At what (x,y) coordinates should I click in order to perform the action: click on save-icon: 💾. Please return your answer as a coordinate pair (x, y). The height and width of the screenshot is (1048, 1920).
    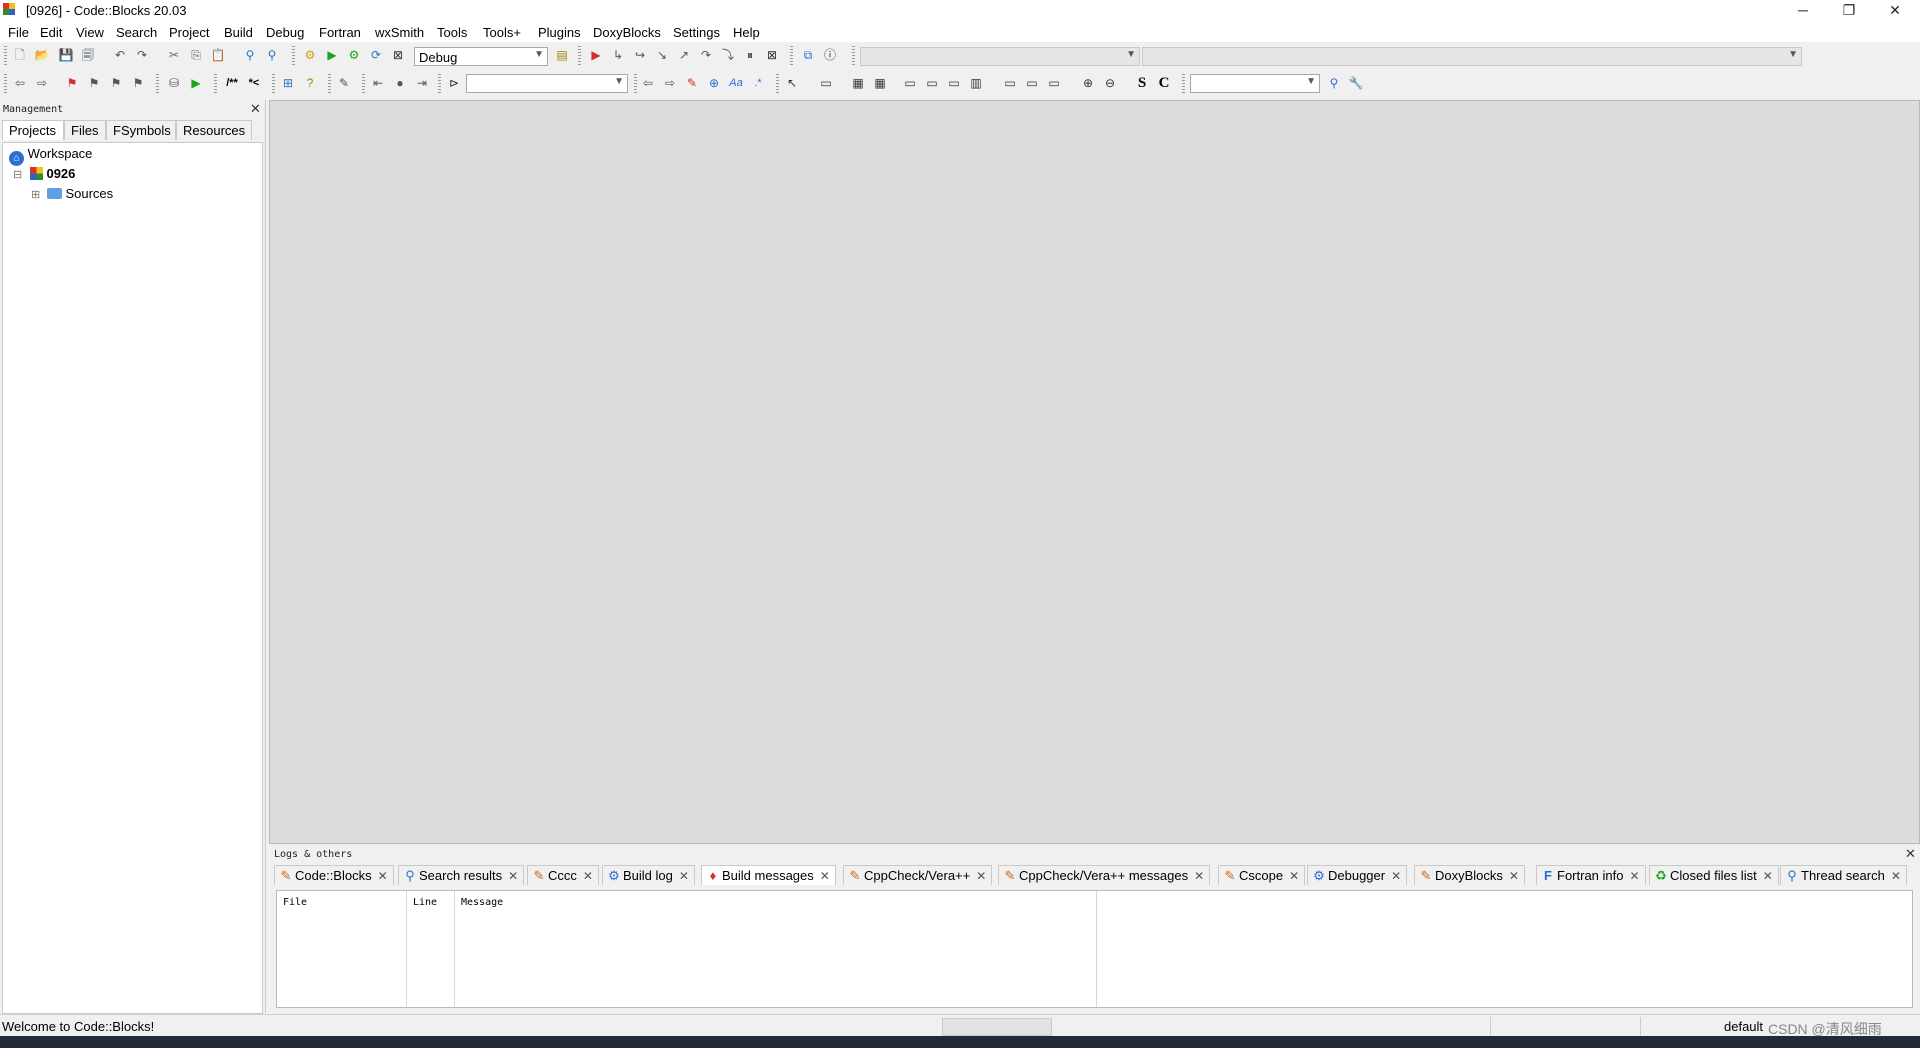
    Looking at the image, I should click on (66, 55).